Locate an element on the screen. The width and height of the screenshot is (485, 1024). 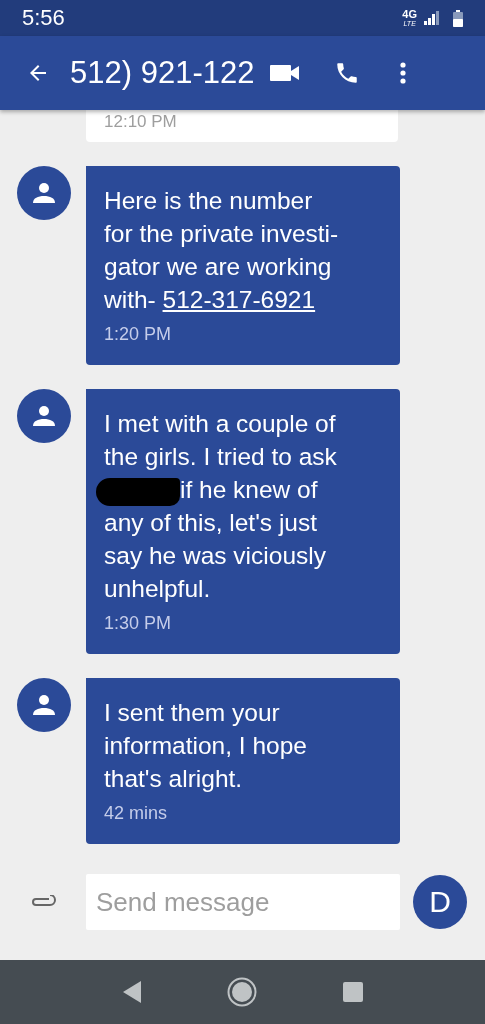
message-time: 42 mins is located at coordinates (136, 813).